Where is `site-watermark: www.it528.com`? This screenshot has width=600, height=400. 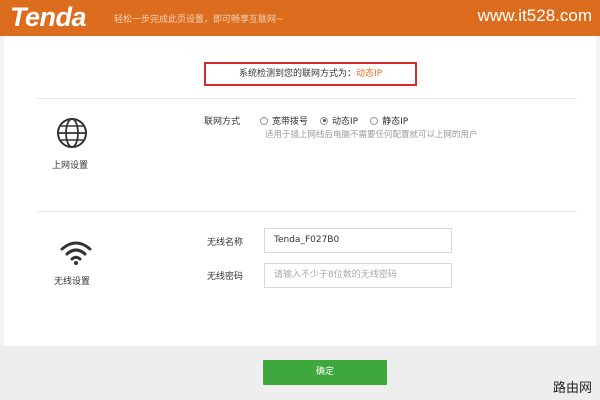
site-watermark: www.it528.com is located at coordinates (534, 15).